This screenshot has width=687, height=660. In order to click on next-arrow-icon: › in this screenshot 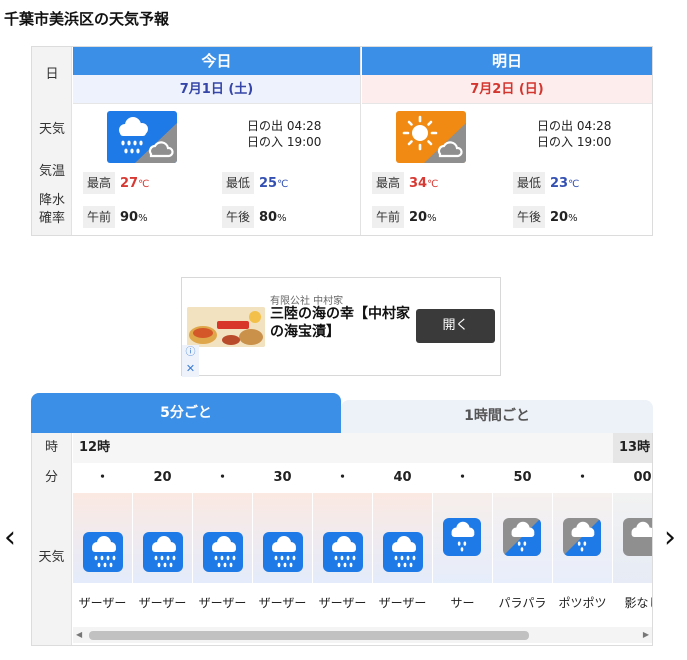, I will do `click(670, 538)`.